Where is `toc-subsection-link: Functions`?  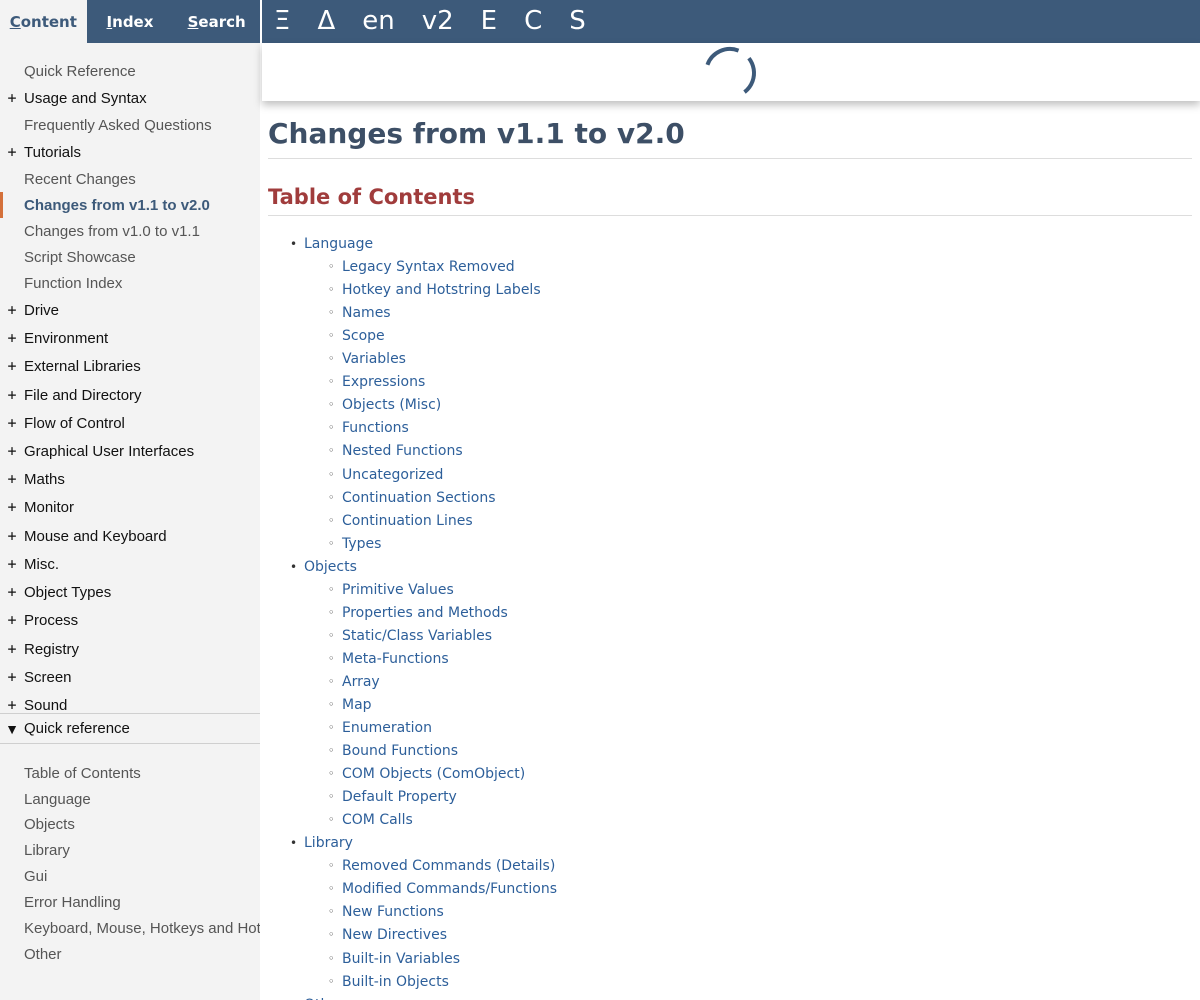 toc-subsection-link: Functions is located at coordinates (375, 428).